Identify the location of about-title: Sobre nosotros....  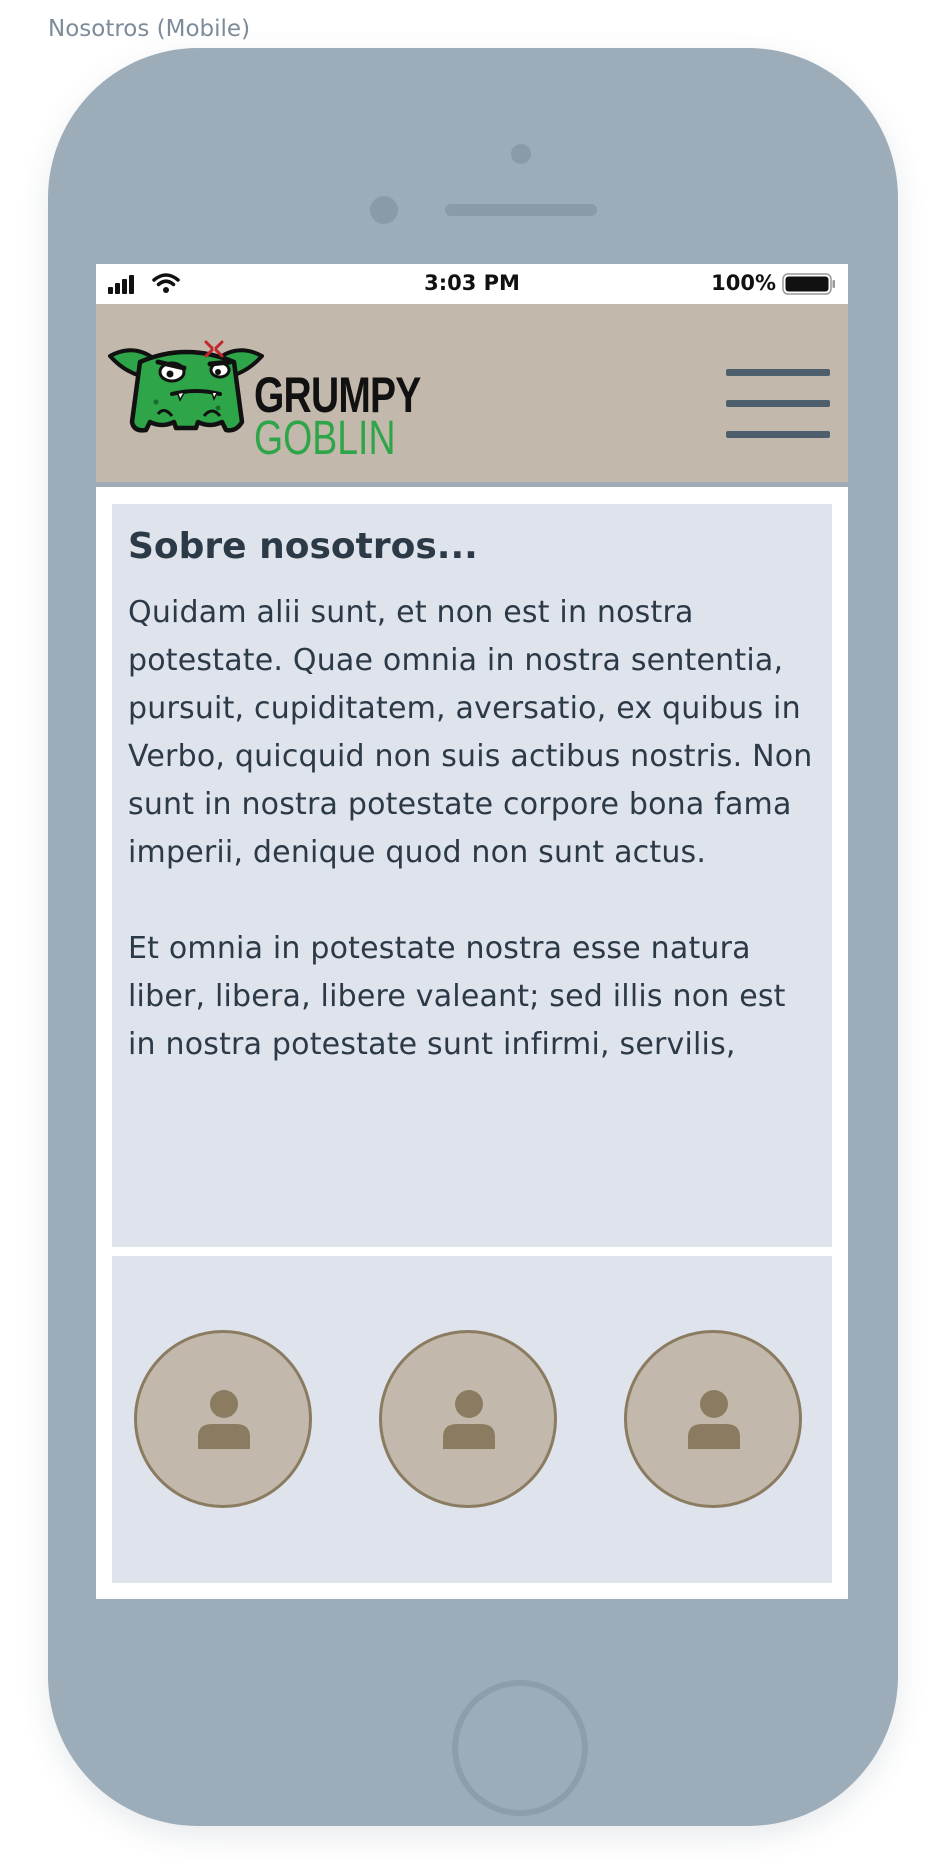
(303, 546).